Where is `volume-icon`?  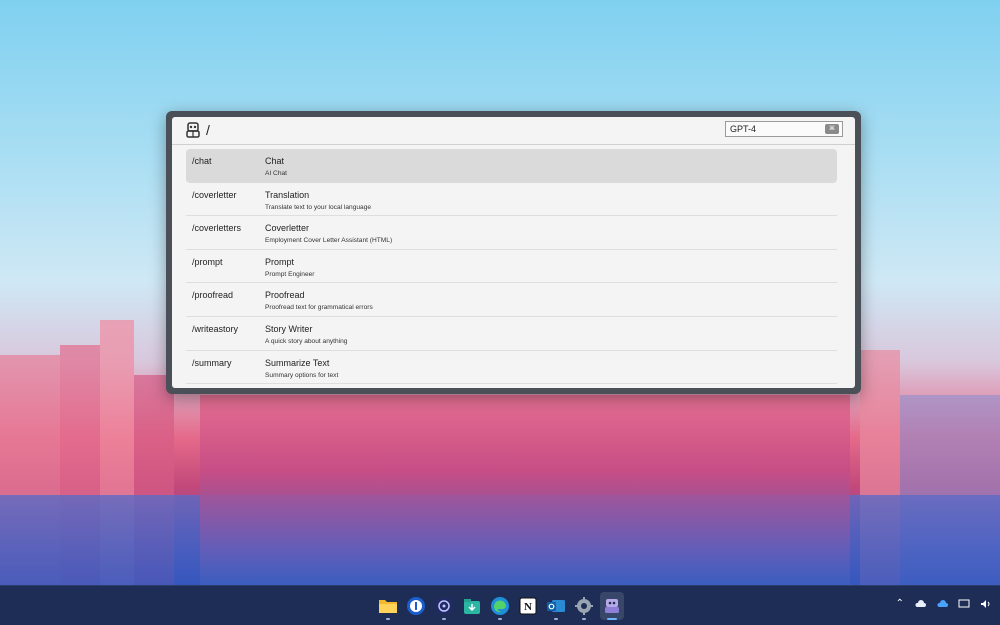 volume-icon is located at coordinates (986, 604).